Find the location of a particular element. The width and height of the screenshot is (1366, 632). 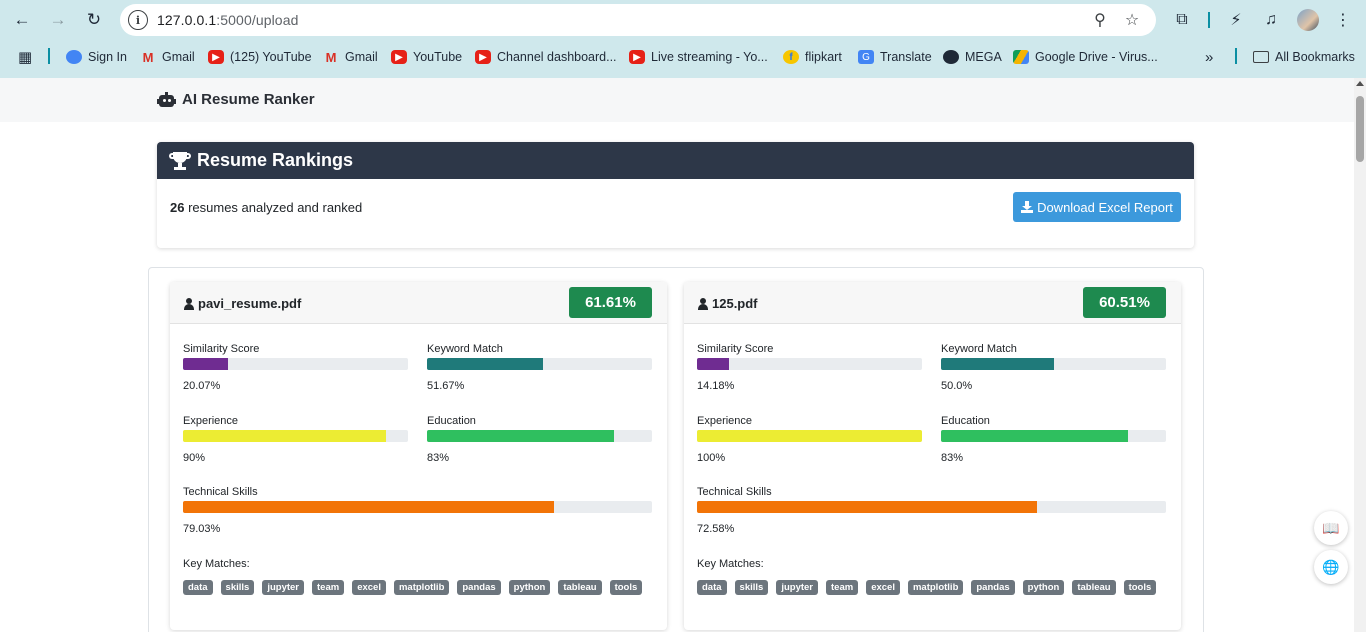

profile-avatar is located at coordinates (1308, 20).